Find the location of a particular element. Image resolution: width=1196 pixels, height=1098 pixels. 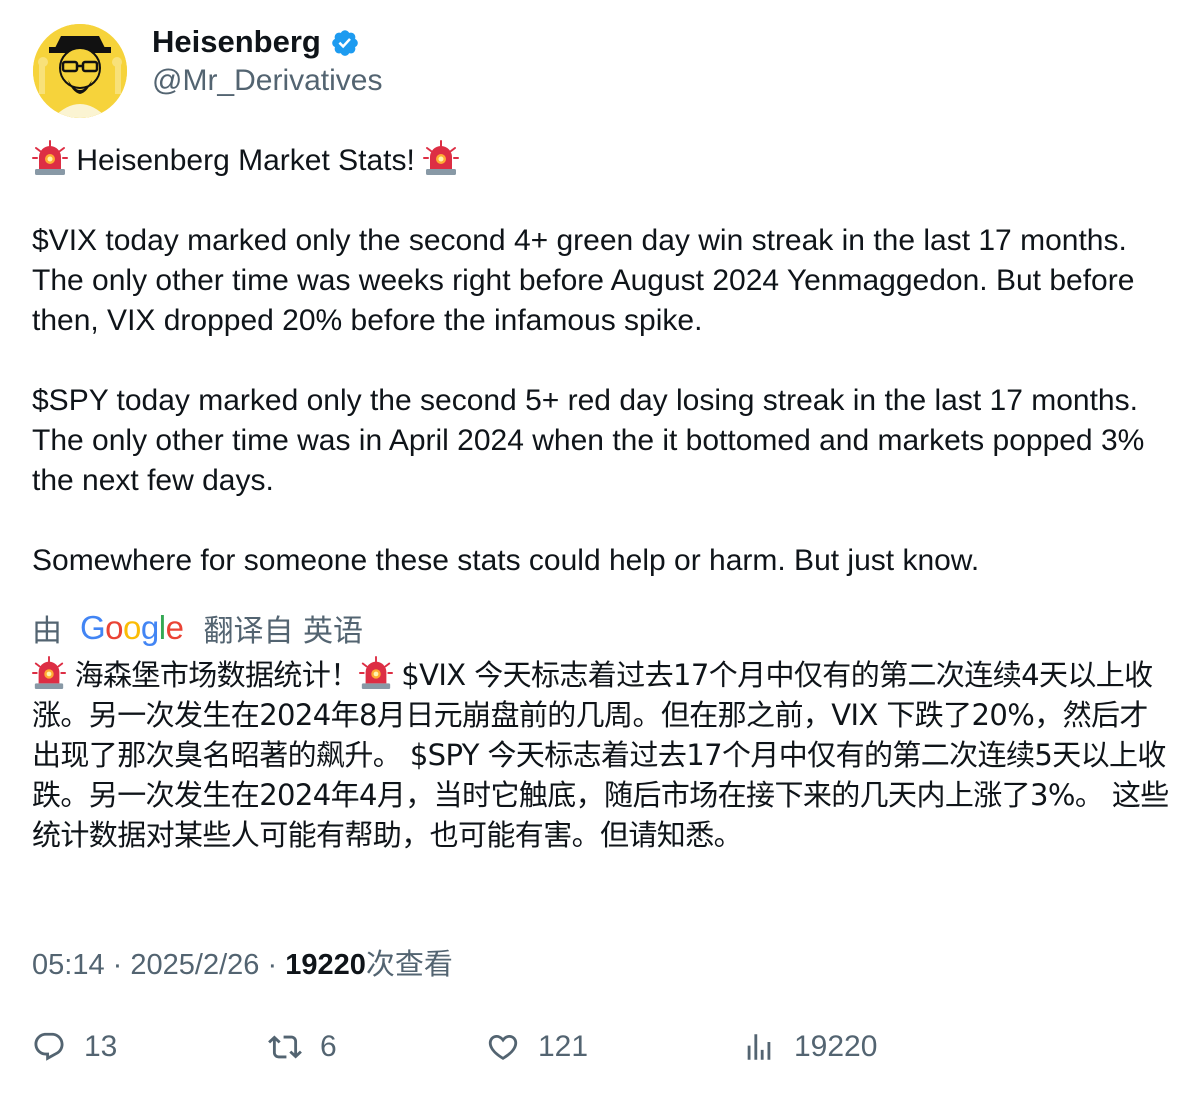

tweet-heading-line: Heisenberg Market Stats! is located at coordinates (602, 160).